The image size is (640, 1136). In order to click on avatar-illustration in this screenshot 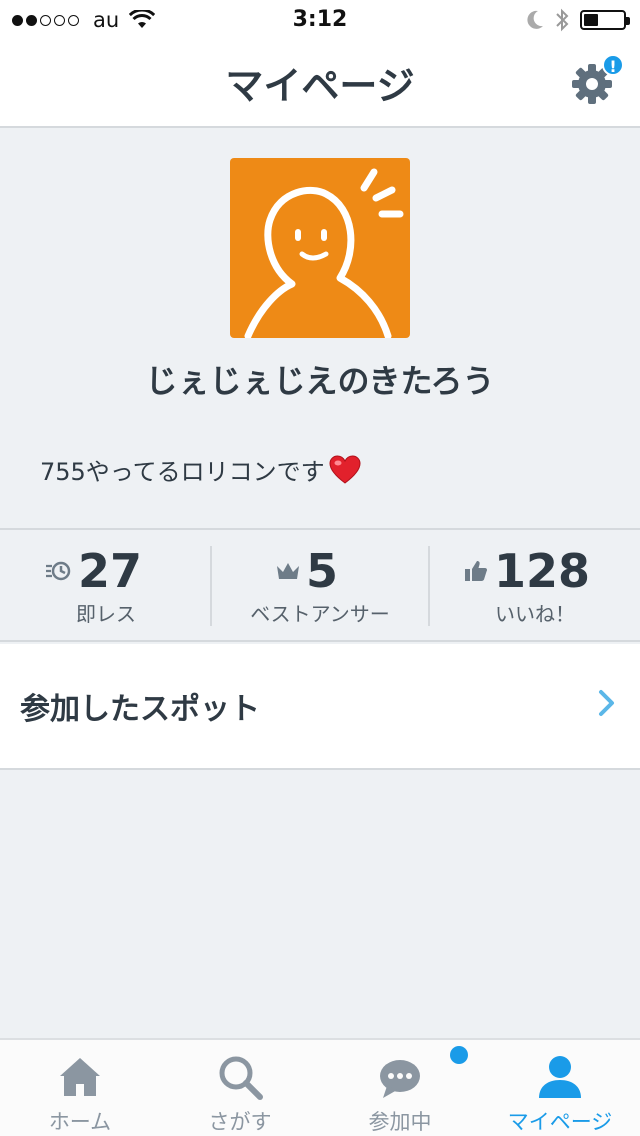, I will do `click(320, 248)`.